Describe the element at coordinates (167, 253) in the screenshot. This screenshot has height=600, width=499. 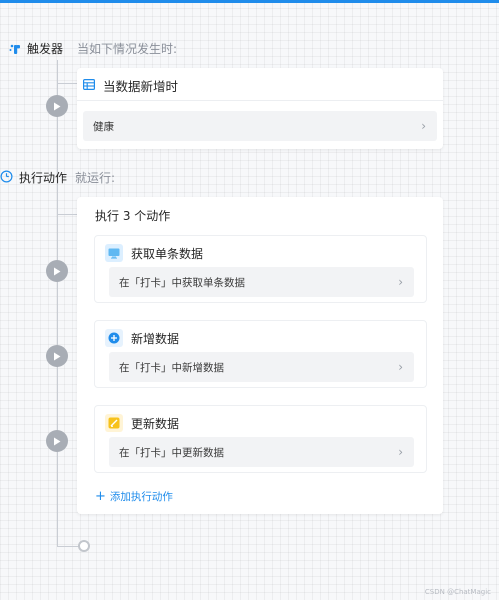
I see `step-title: 获取单条数据` at that location.